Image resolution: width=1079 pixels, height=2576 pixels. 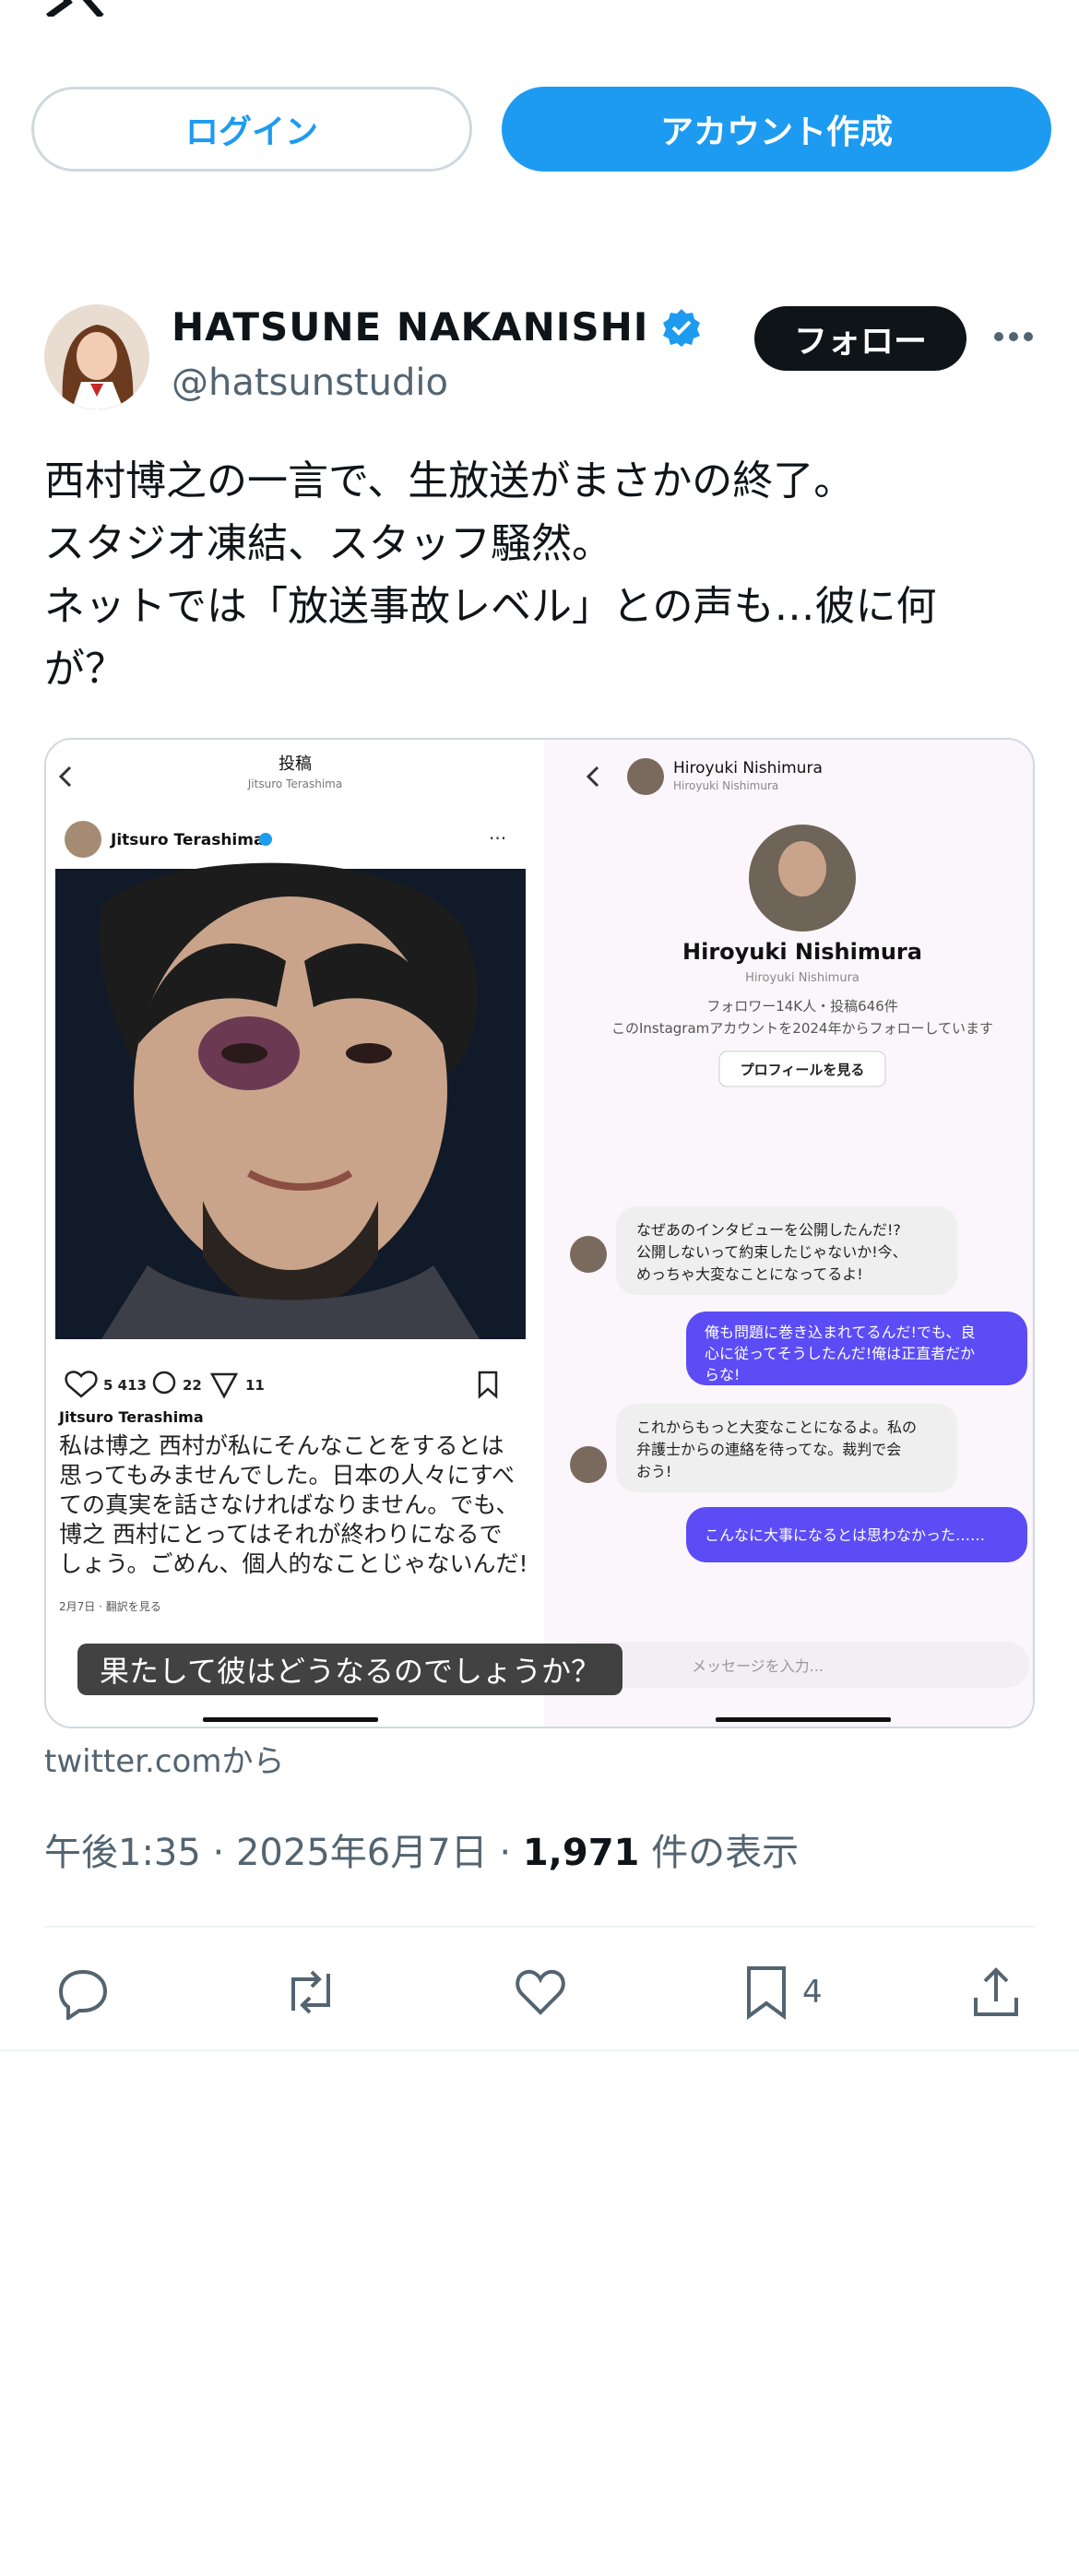 What do you see at coordinates (350, 1669) in the screenshot?
I see `video-caption: 果たして彼はどうなるのでしょうか？` at bounding box center [350, 1669].